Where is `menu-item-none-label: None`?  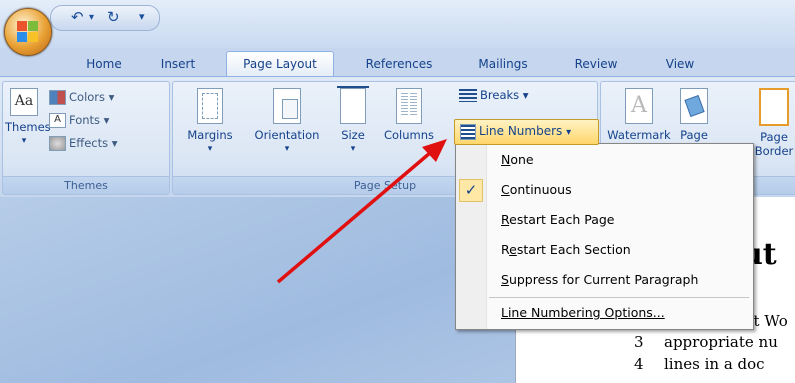 menu-item-none-label: None is located at coordinates (517, 159).